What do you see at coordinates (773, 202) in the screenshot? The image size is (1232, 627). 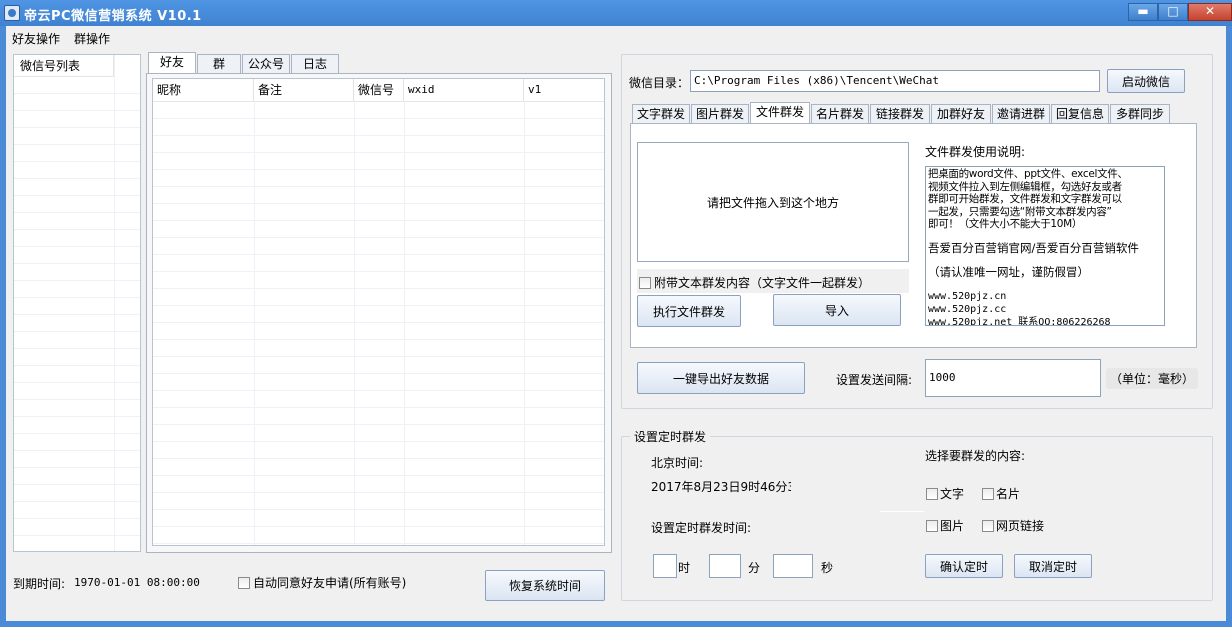 I see `file-drop-area: 请把文件拖入到这个地方` at bounding box center [773, 202].